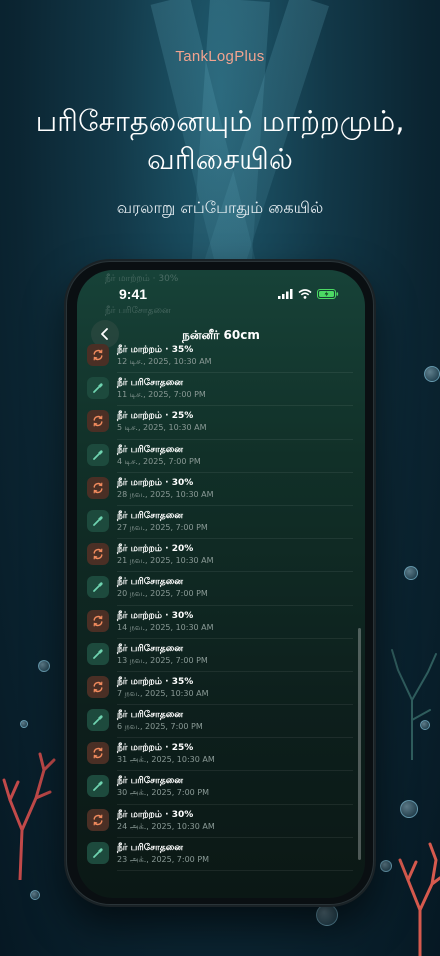  Describe the element at coordinates (220, 140) in the screenshot. I see `headline: பரிசோதனையும் மாற்றமும், வரிசையில்` at that location.